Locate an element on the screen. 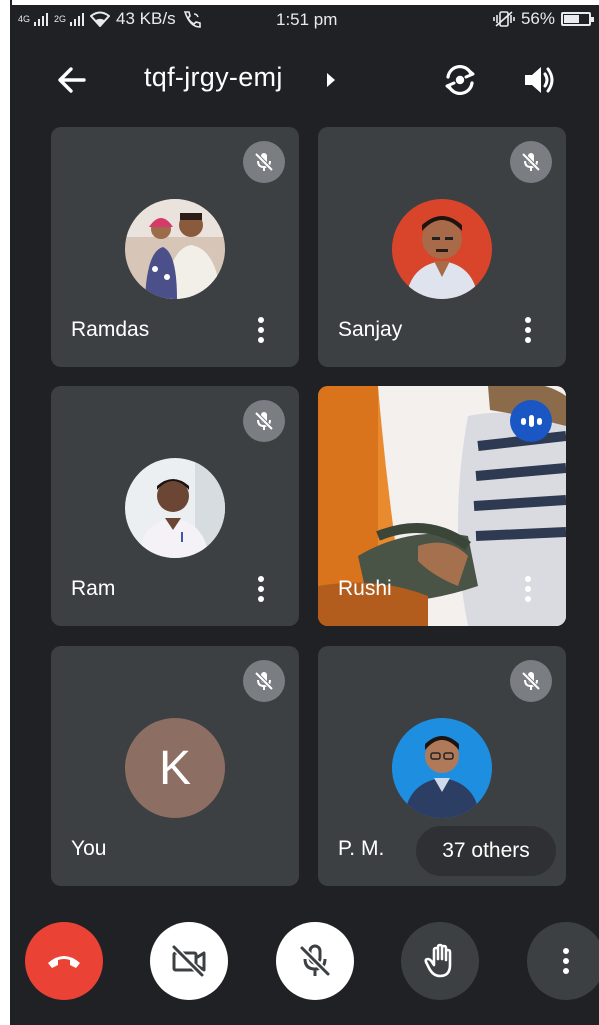 The height and width of the screenshot is (1025, 599). speaker-icon is located at coordinates (539, 80).